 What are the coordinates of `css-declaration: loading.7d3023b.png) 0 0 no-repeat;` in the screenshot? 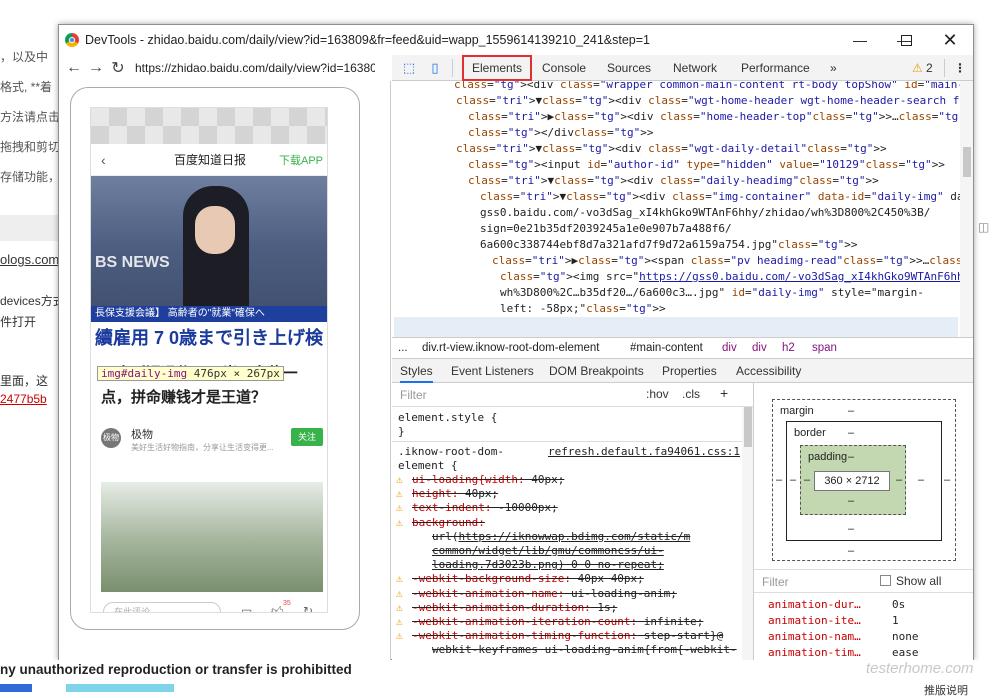 It's located at (548, 565).